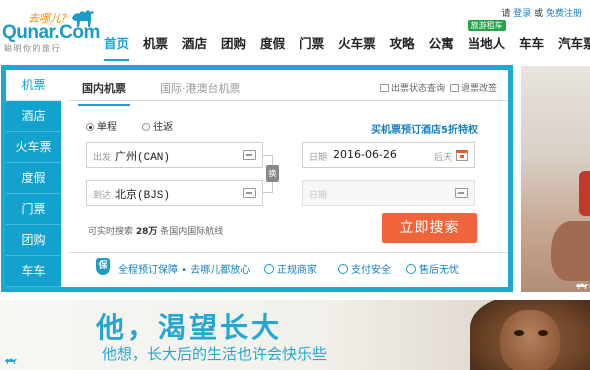  I want to click on return-date-label: 日期, so click(318, 196).